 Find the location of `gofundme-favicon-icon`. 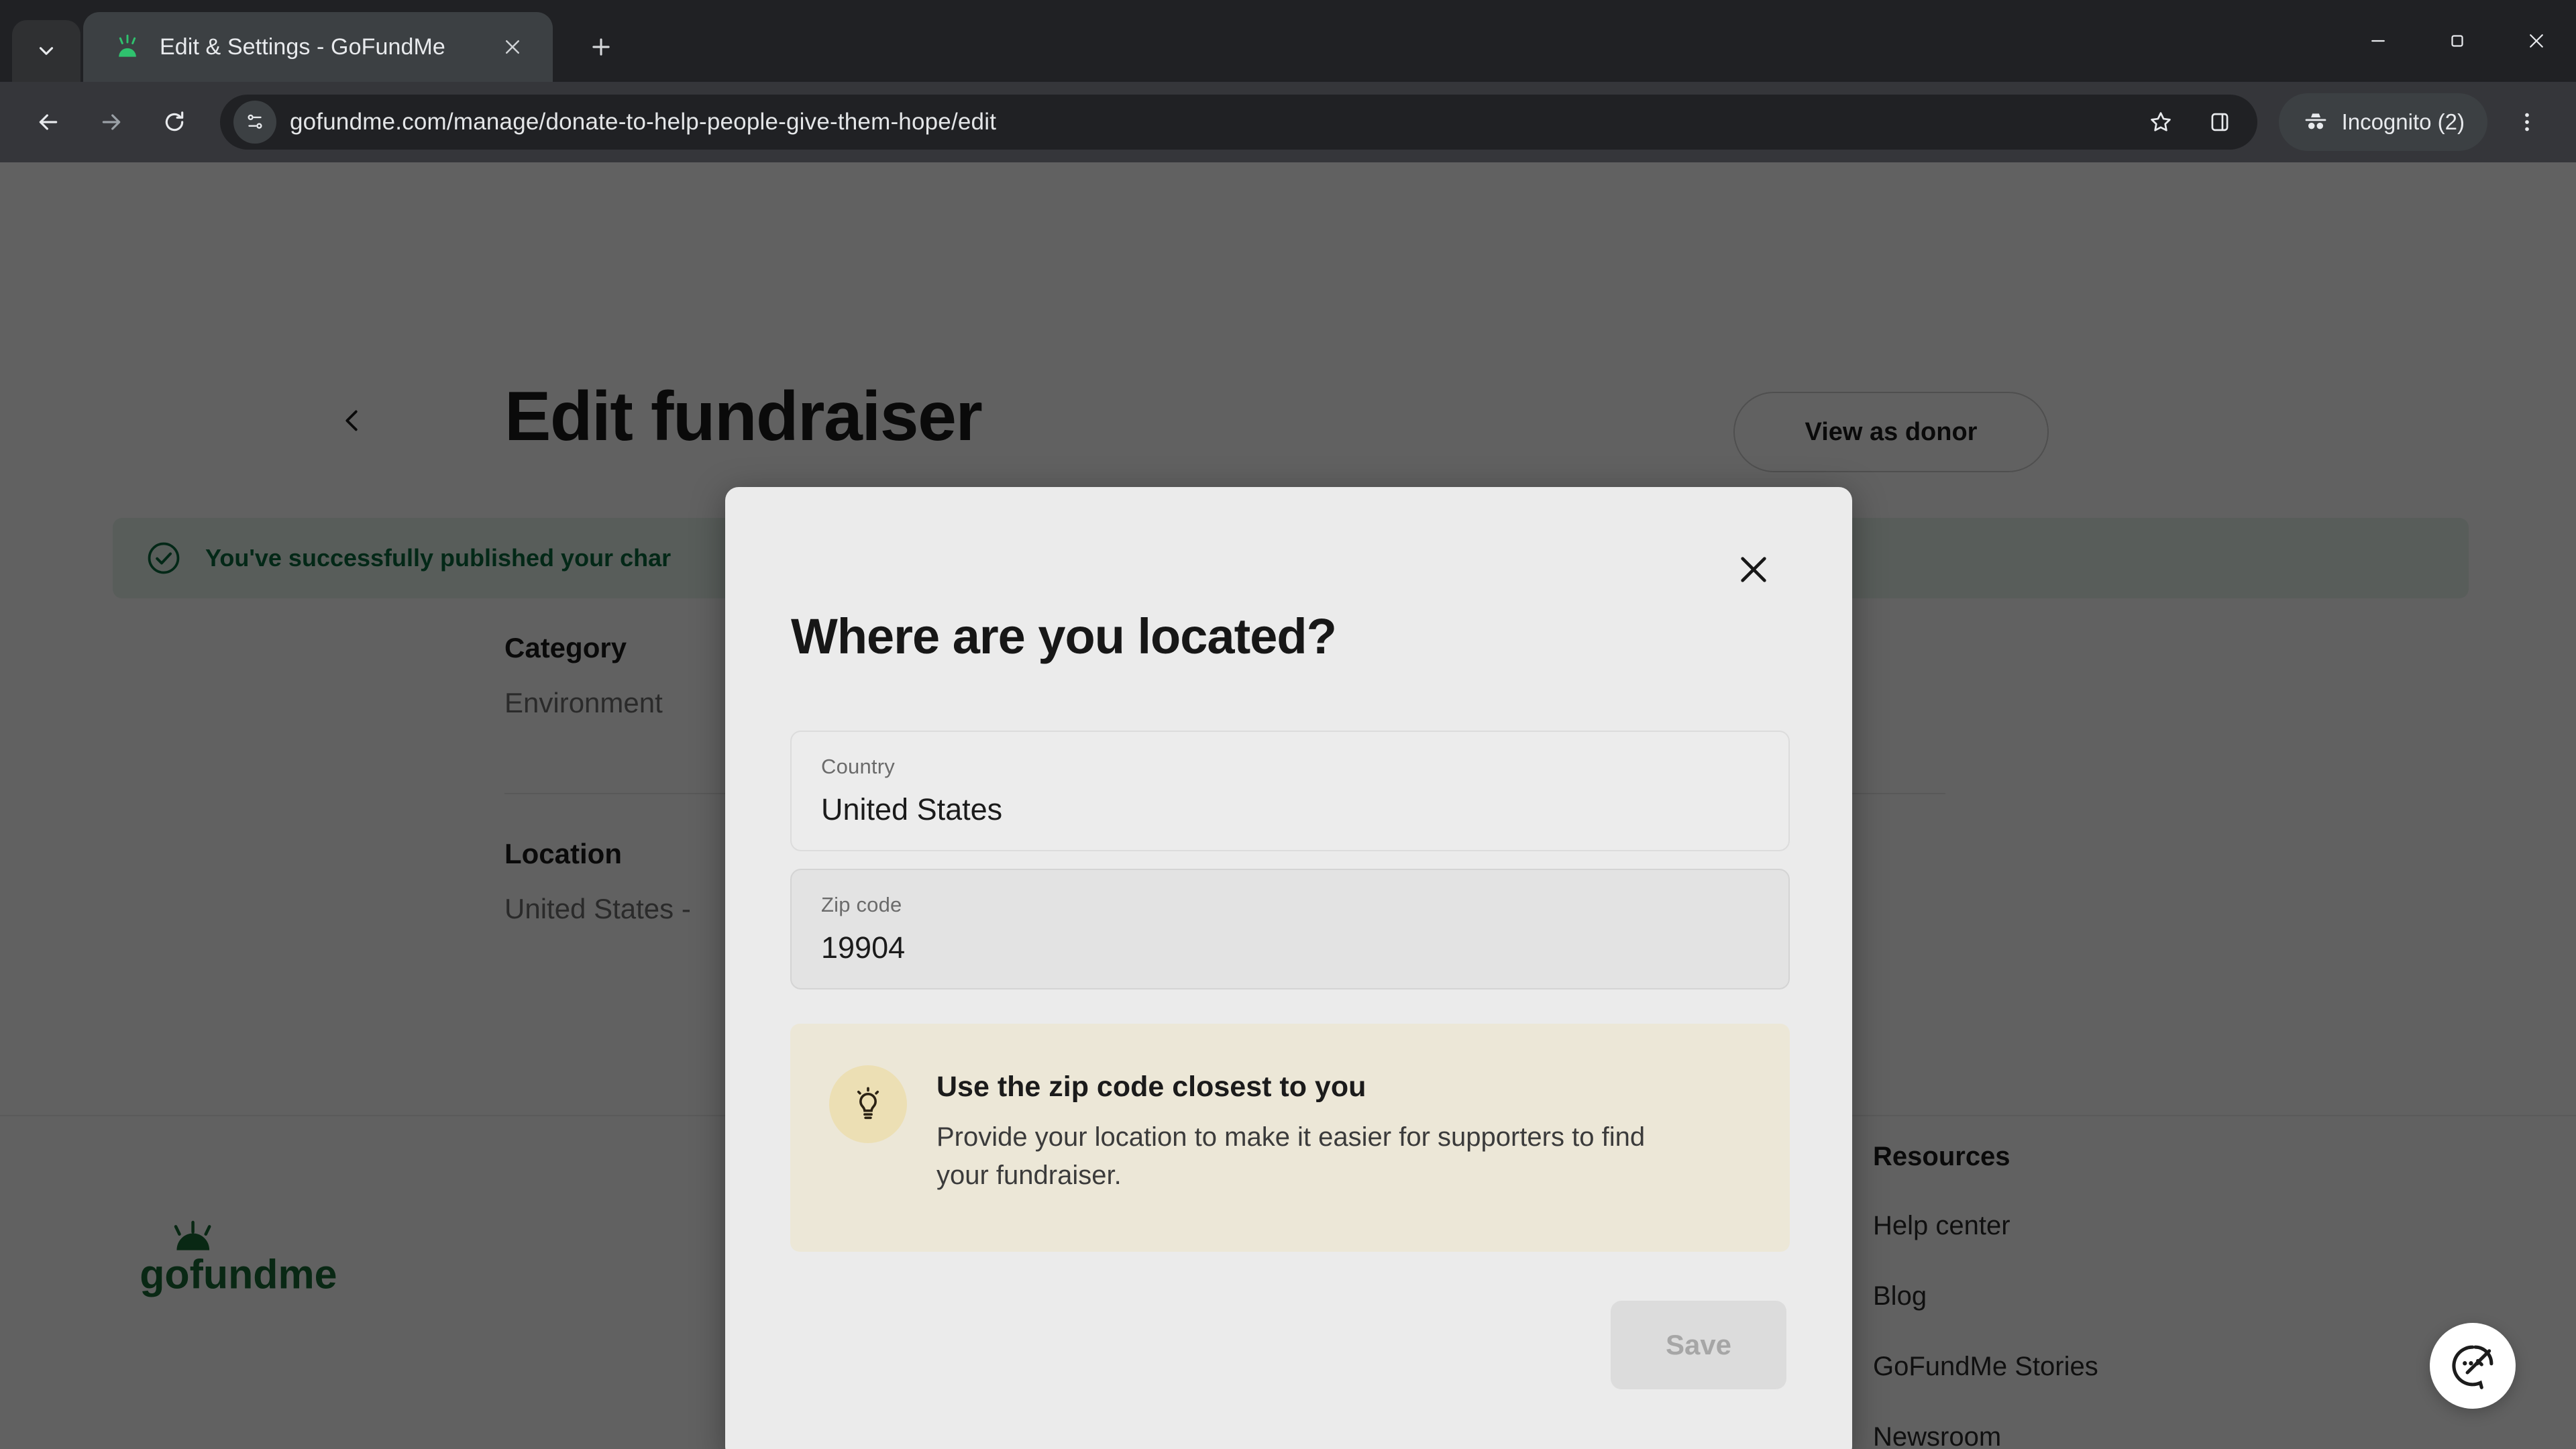

gofundme-favicon-icon is located at coordinates (127, 47).